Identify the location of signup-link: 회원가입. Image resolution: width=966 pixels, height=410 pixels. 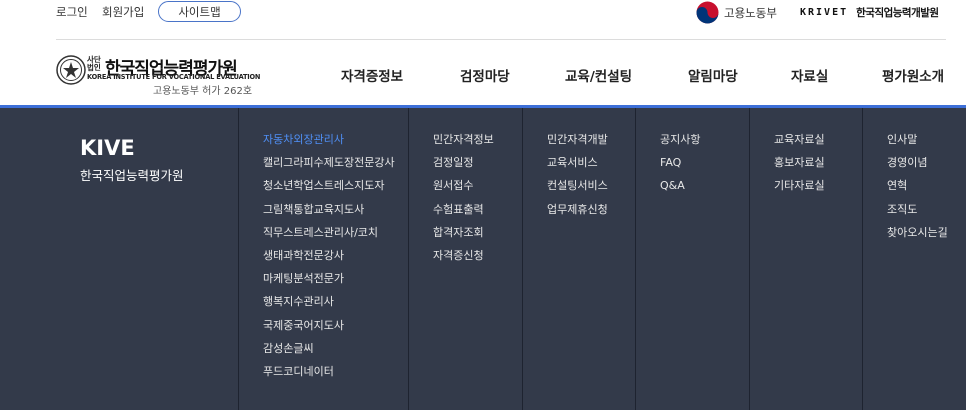
(123, 12).